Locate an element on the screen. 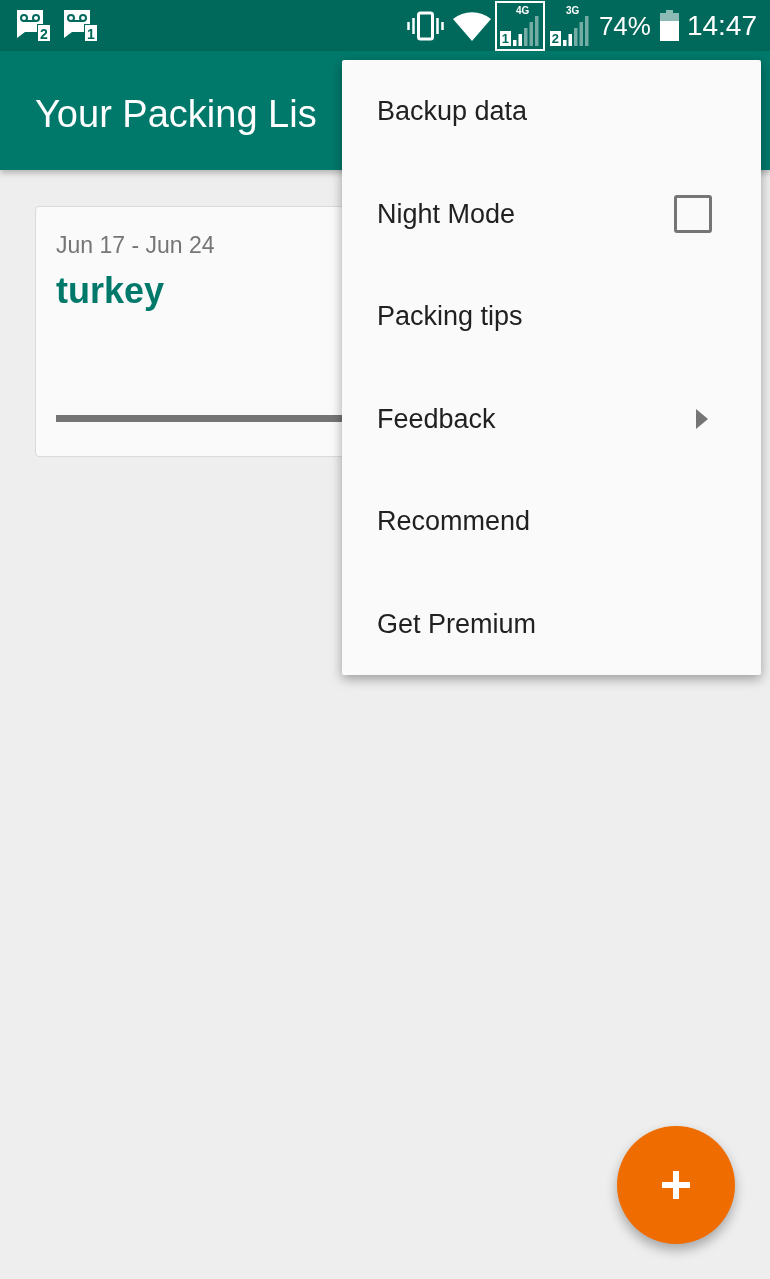 This screenshot has width=770, height=1279. app-title: Your Packing Lis is located at coordinates (176, 114).